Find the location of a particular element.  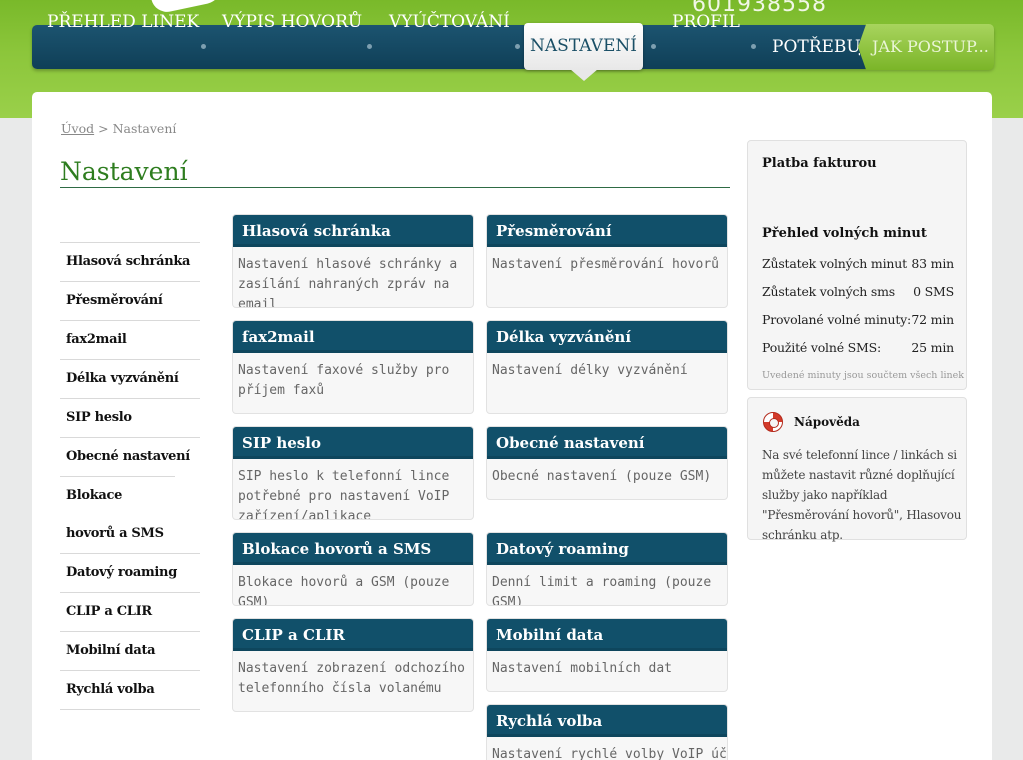

card-description: Nastavení mobilních dat is located at coordinates (582, 668).